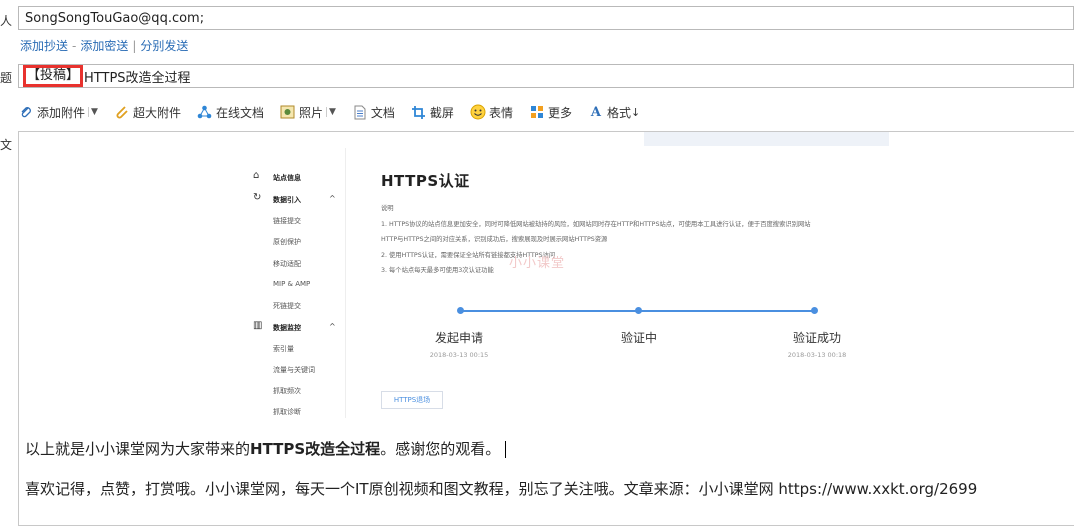 The height and width of the screenshot is (526, 1074). What do you see at coordinates (287, 412) in the screenshot?
I see `nav-crawl-diag: 抓取诊断` at bounding box center [287, 412].